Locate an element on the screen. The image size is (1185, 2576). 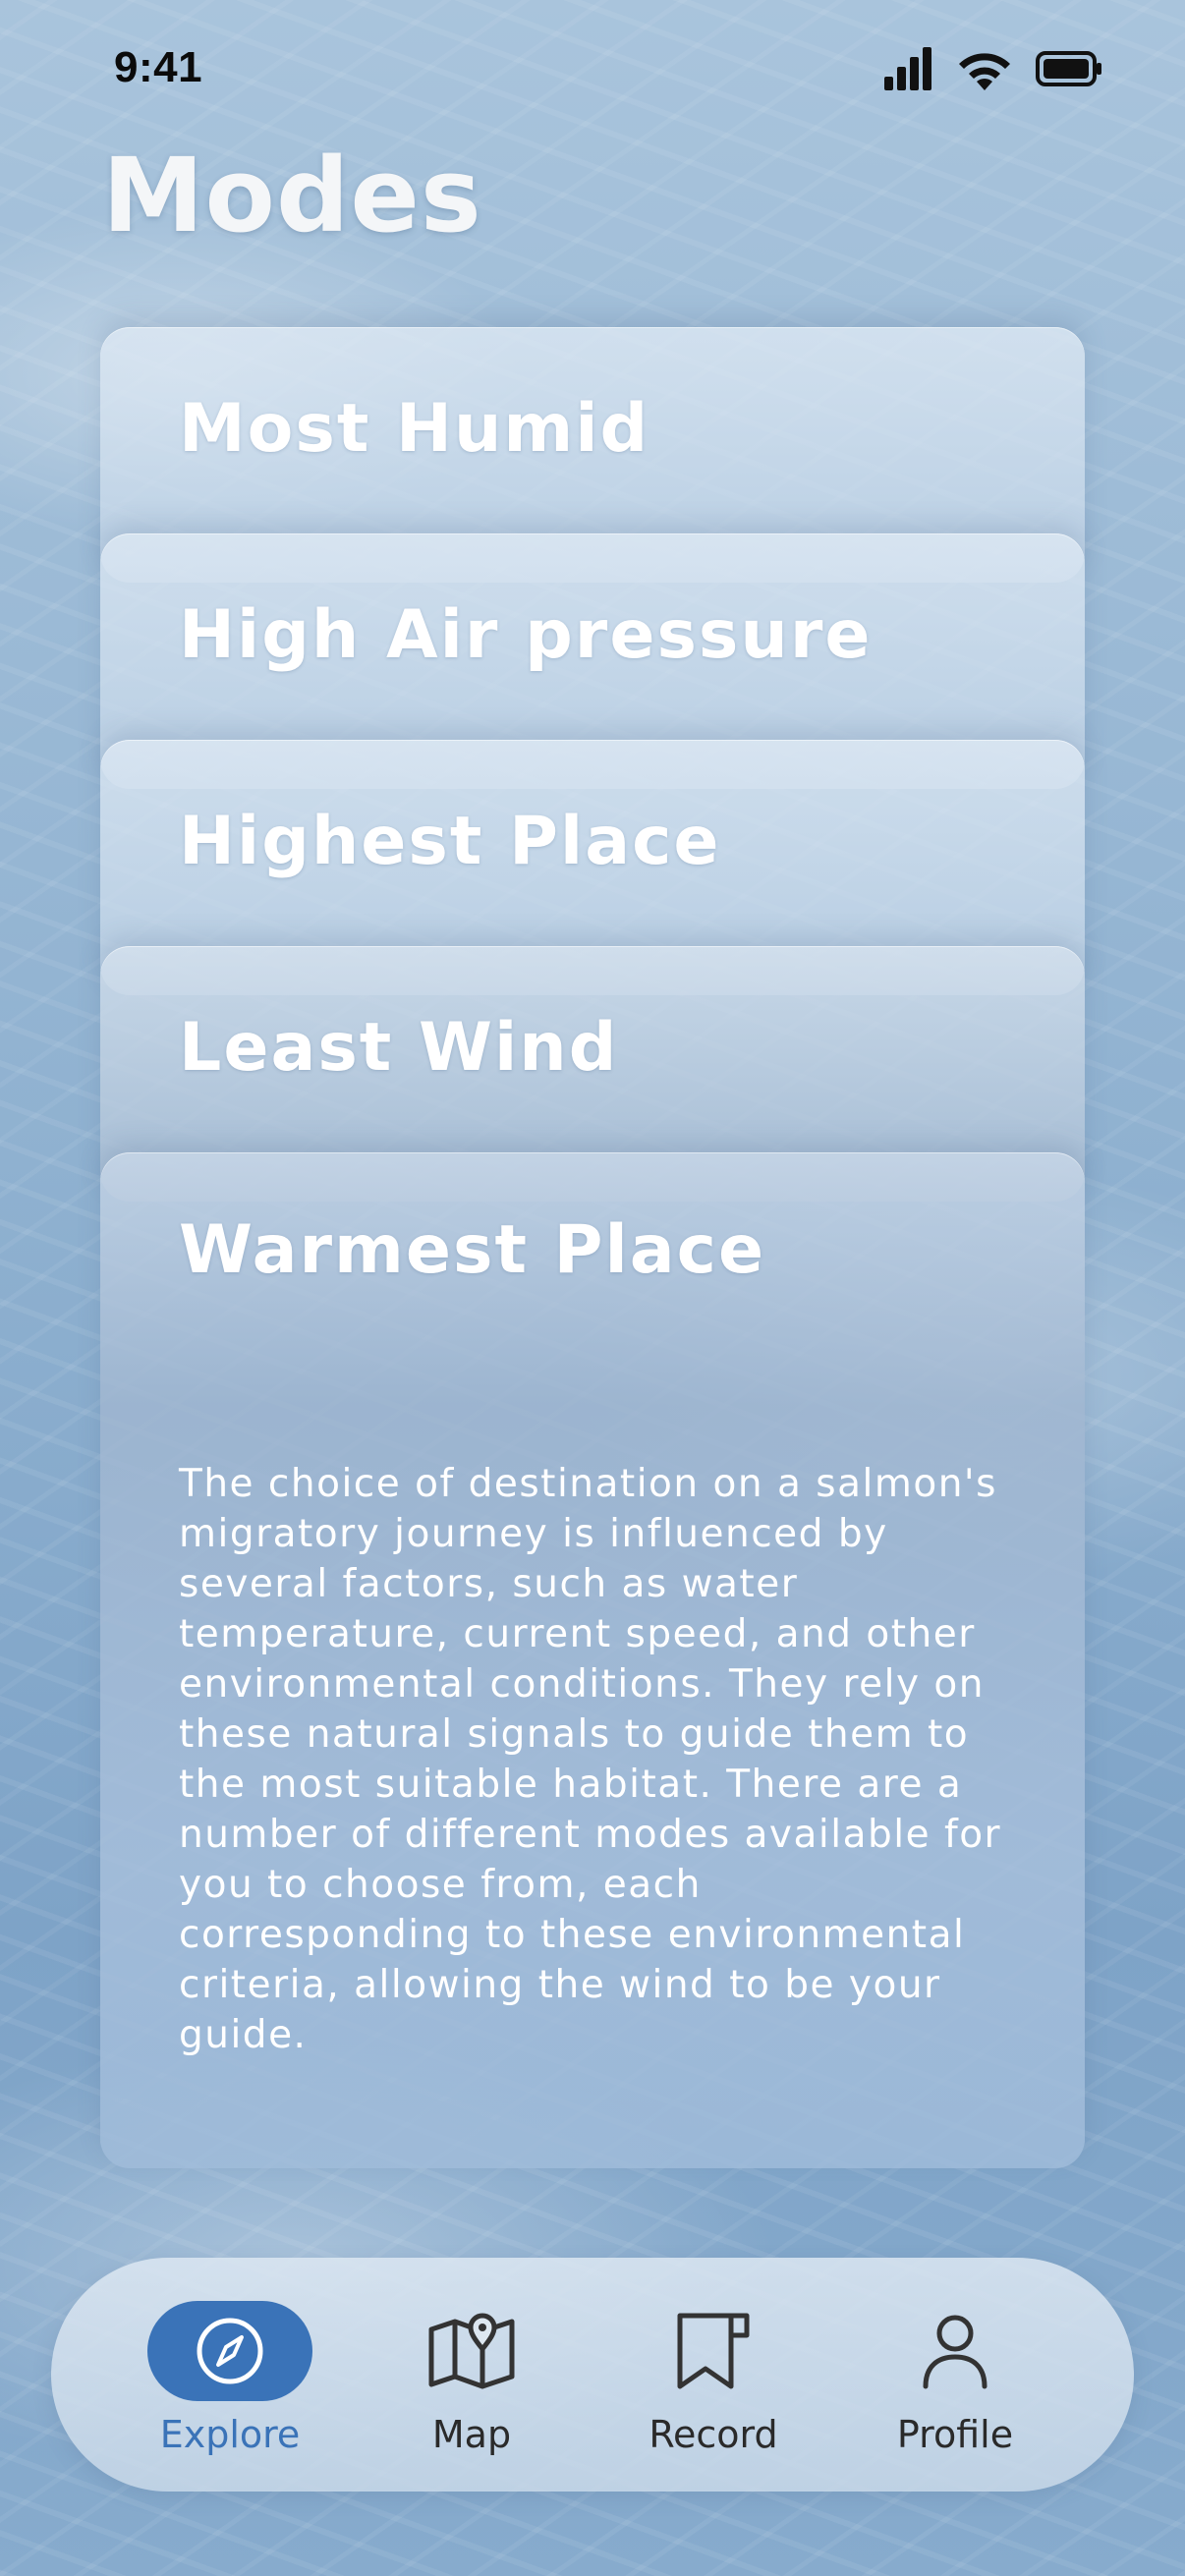
tab-map: Map is located at coordinates (472, 2375).